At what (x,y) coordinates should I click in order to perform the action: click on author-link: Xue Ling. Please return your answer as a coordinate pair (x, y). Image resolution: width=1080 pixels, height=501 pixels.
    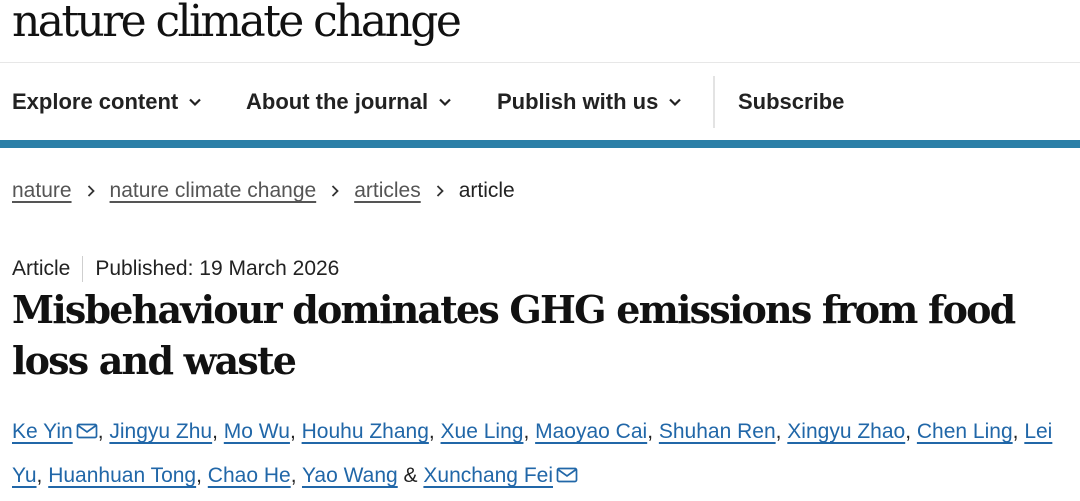
    Looking at the image, I should click on (482, 431).